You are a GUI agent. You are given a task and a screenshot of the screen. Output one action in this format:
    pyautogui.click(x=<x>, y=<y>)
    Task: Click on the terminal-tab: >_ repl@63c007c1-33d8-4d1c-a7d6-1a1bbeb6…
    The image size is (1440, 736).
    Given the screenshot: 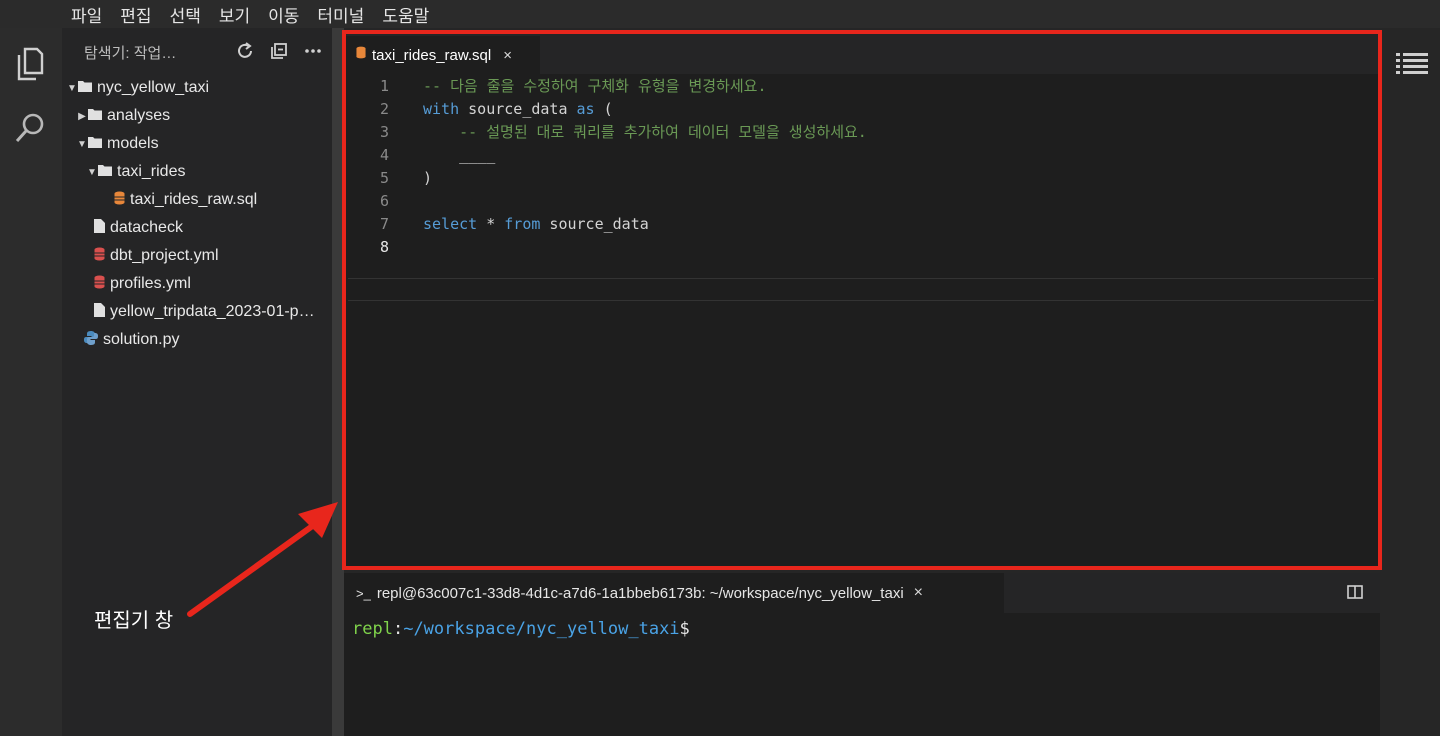 What is the action you would take?
    pyautogui.click(x=674, y=593)
    